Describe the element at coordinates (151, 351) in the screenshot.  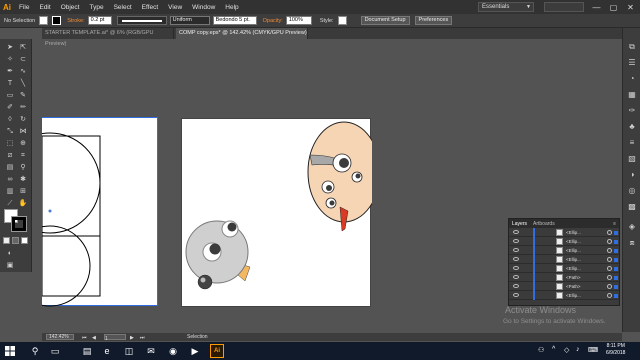
I see `mail-icon: ✉` at that location.